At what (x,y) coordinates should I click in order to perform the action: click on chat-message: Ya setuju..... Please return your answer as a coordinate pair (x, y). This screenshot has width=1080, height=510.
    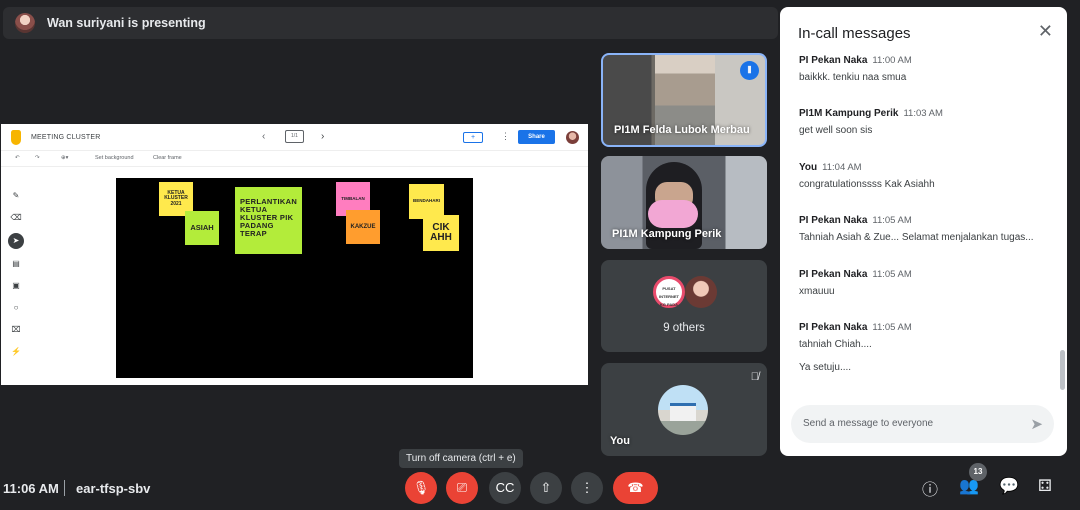
    Looking at the image, I should click on (926, 364).